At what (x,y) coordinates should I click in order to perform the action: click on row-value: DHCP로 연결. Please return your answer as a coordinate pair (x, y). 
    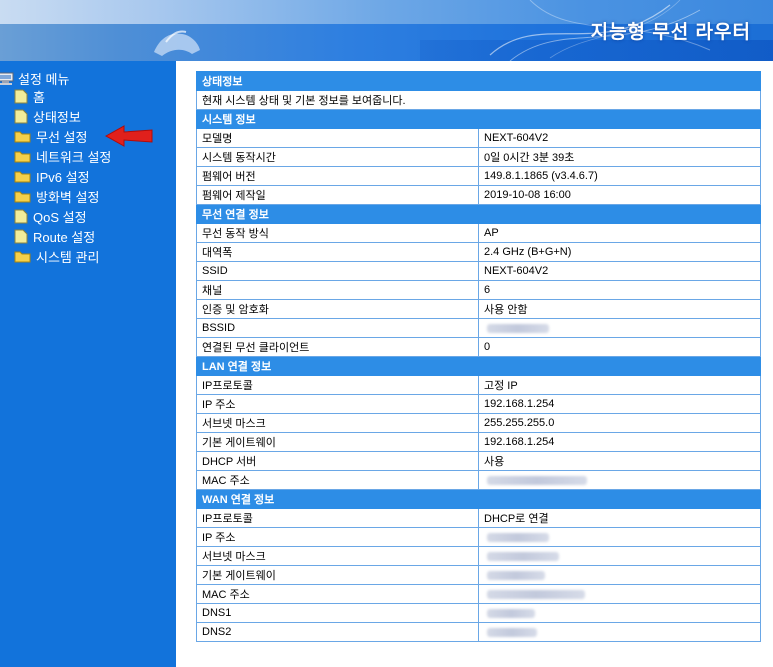
    Looking at the image, I should click on (619, 518).